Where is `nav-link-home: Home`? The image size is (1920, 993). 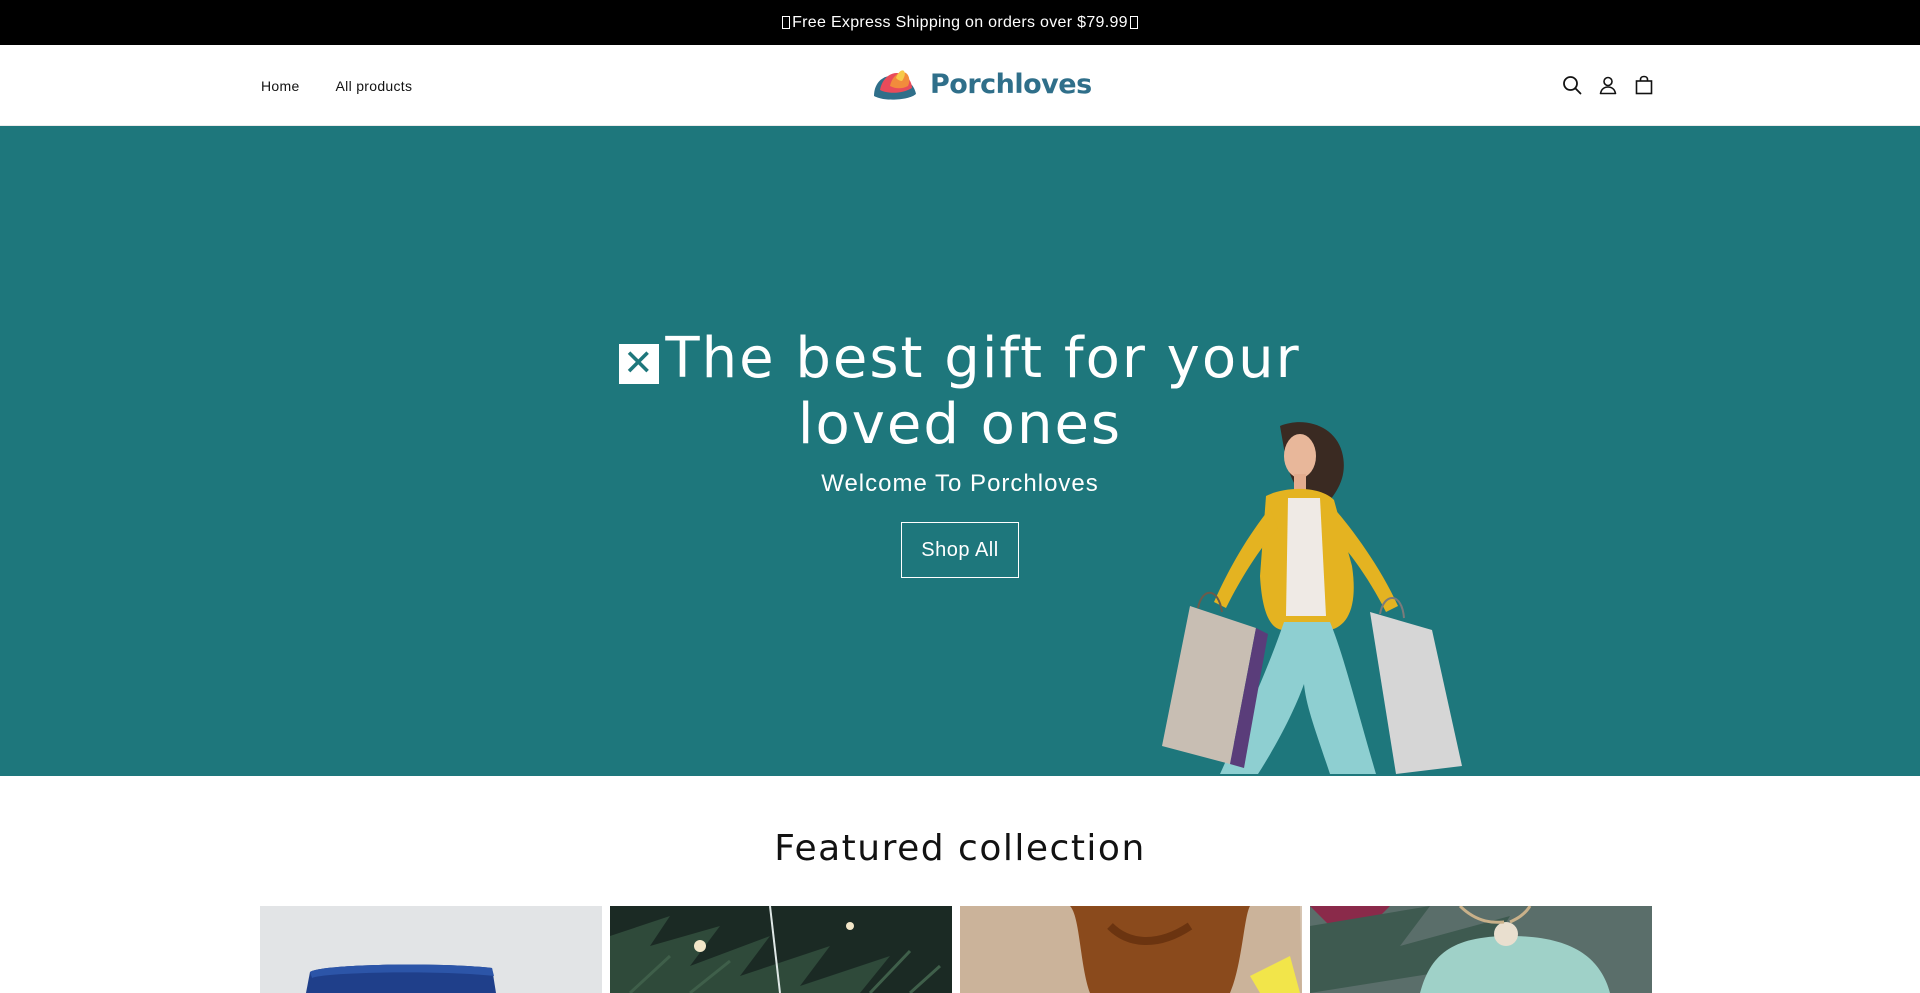
nav-link-home: Home is located at coordinates (280, 86).